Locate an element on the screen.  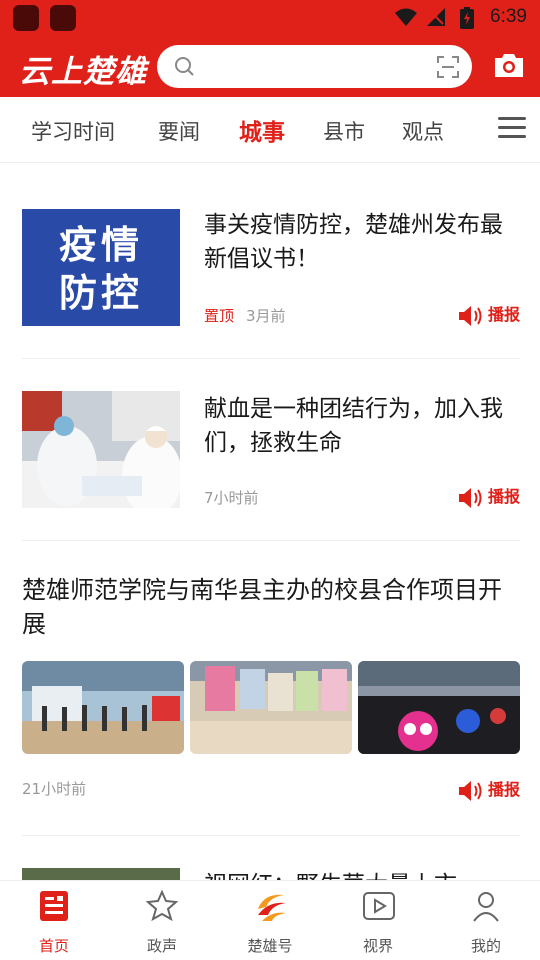
nav-home: 首页 is located at coordinates (54, 920).